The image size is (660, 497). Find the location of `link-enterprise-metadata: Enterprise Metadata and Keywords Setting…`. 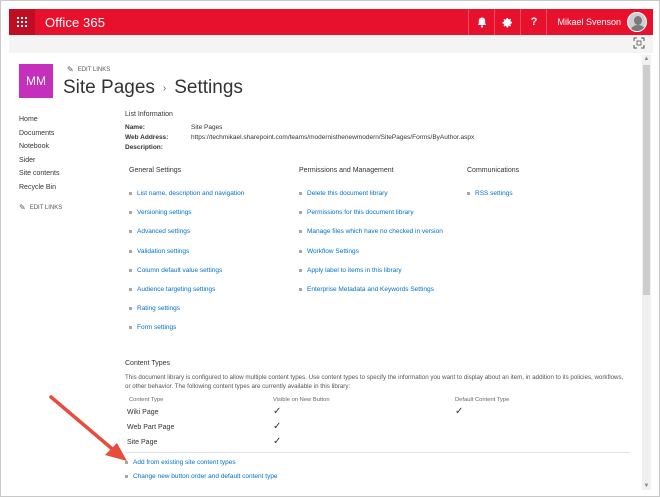

link-enterprise-metadata: Enterprise Metadata and Keywords Setting… is located at coordinates (371, 289).